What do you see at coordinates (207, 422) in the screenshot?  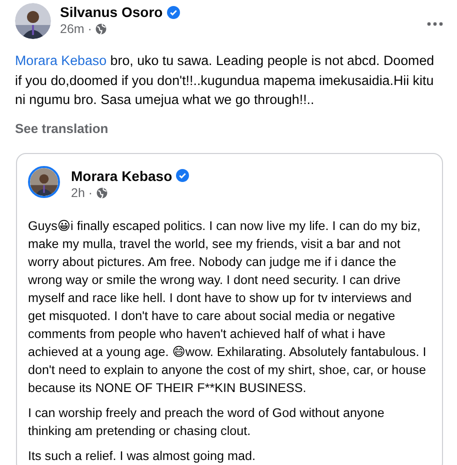 I see `post-paragraph: I can worship freely and preach the word of God without anyone thinking am pretending or chasing clout.` at bounding box center [207, 422].